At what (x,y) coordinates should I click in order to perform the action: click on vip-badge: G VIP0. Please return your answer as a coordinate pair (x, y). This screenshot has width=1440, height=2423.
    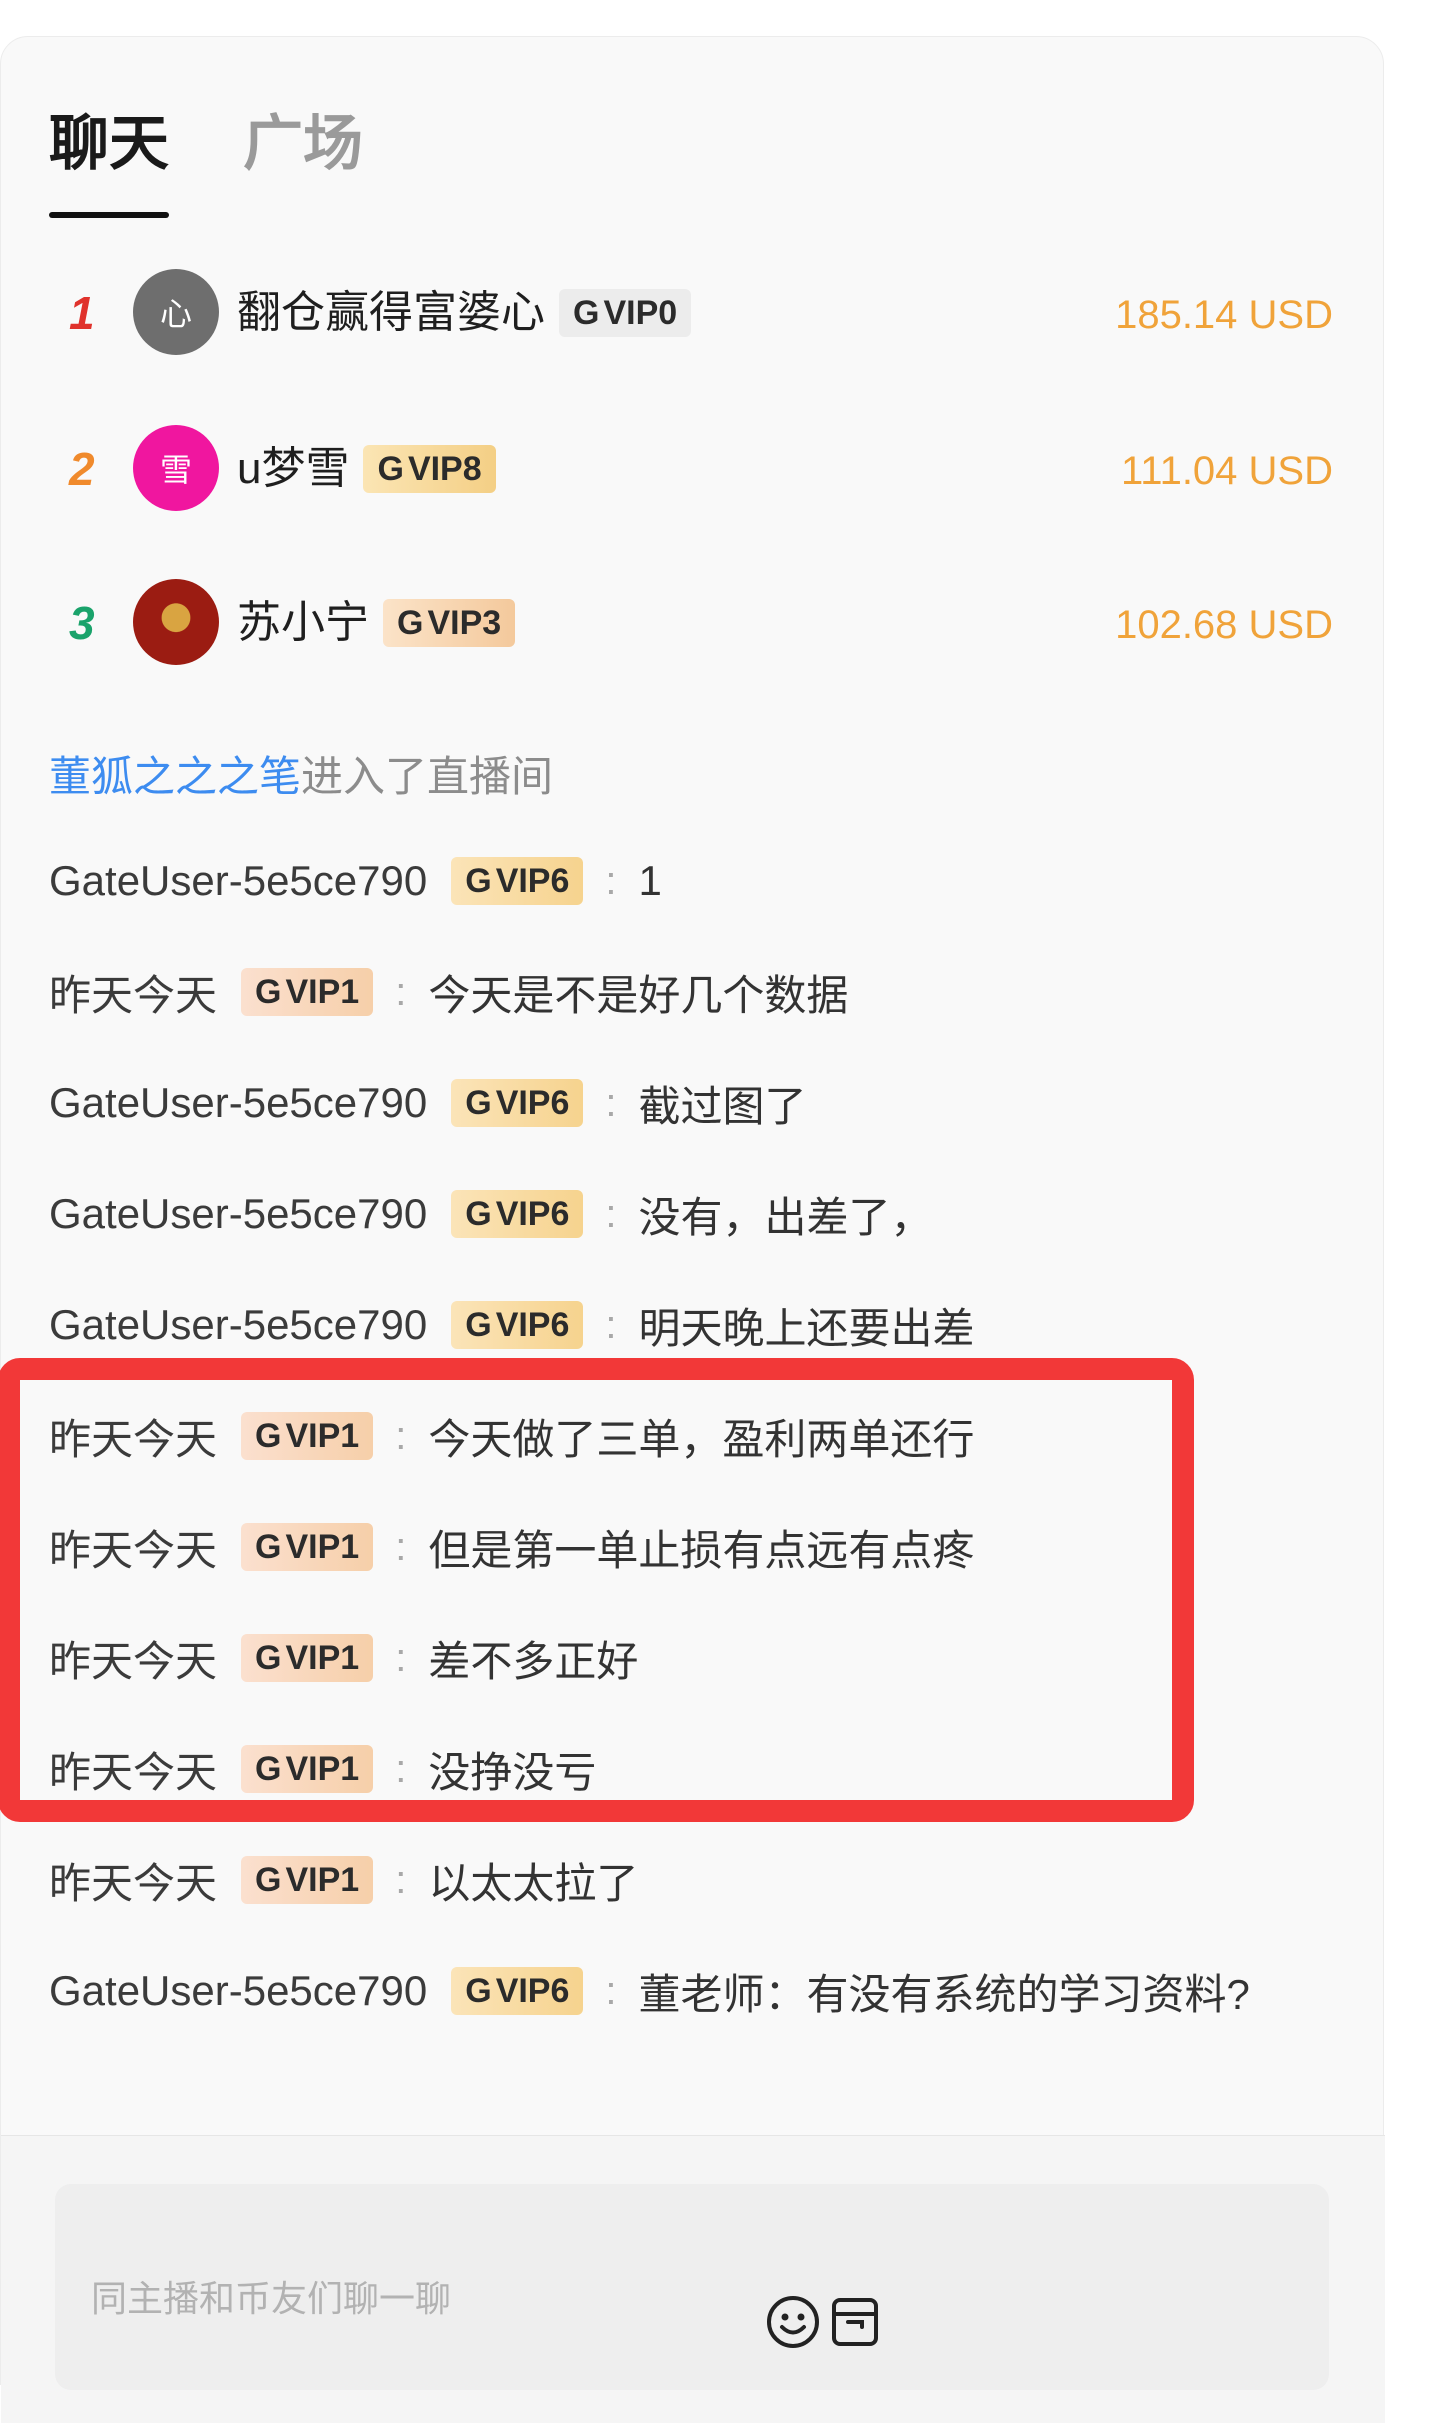
    Looking at the image, I should click on (625, 313).